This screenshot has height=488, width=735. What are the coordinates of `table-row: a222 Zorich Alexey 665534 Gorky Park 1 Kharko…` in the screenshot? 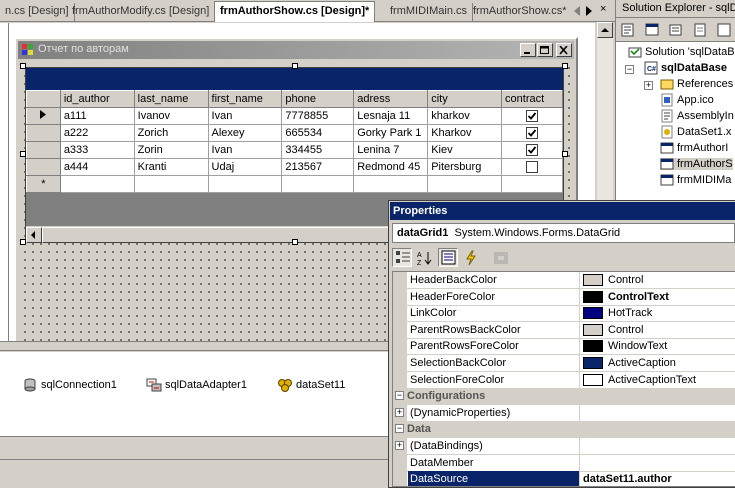 It's located at (294, 133).